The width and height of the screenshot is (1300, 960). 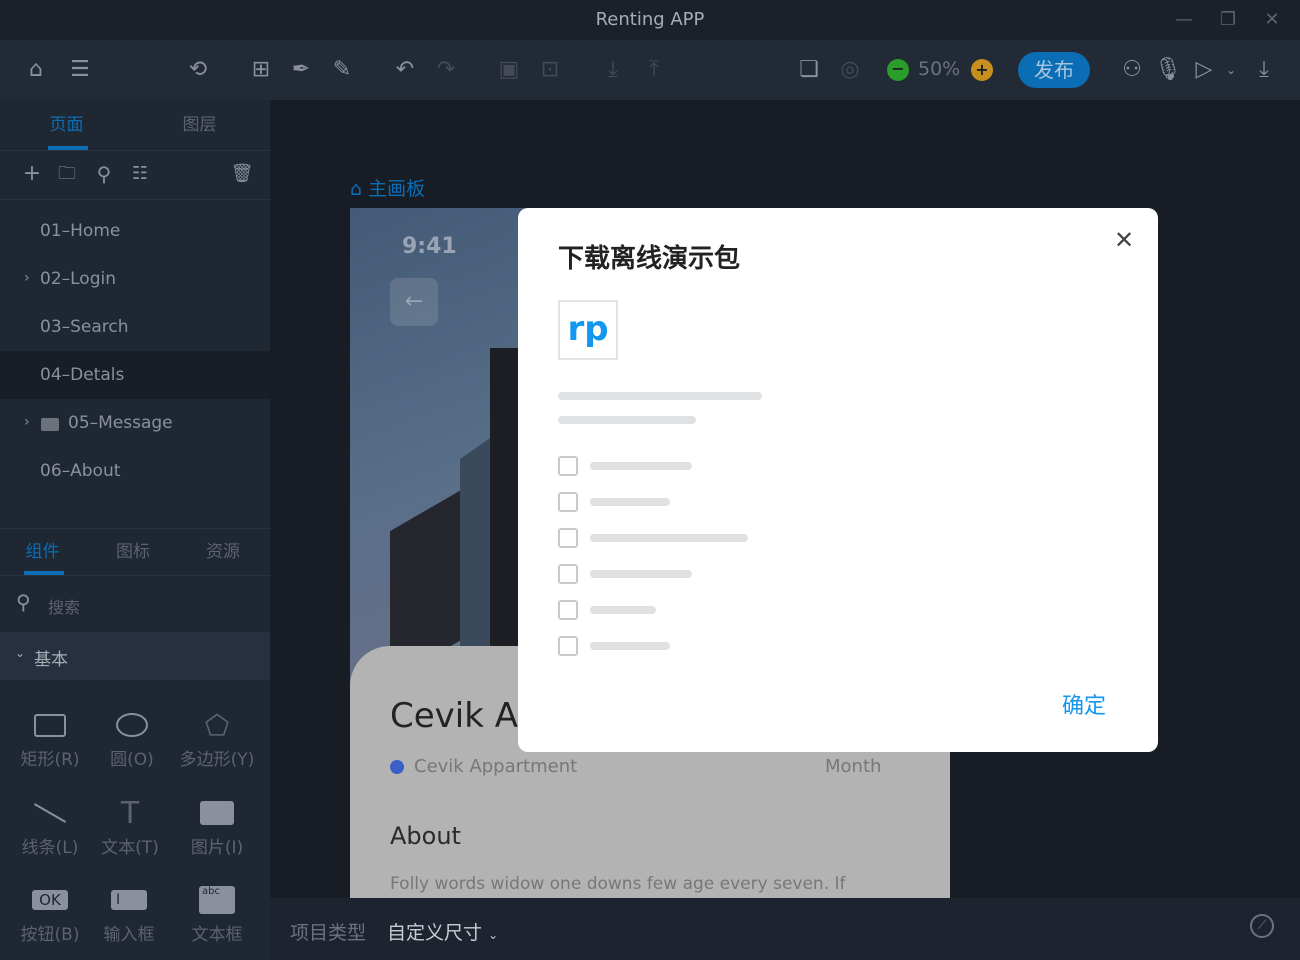 What do you see at coordinates (939, 69) in the screenshot?
I see `zoom-level: 50%` at bounding box center [939, 69].